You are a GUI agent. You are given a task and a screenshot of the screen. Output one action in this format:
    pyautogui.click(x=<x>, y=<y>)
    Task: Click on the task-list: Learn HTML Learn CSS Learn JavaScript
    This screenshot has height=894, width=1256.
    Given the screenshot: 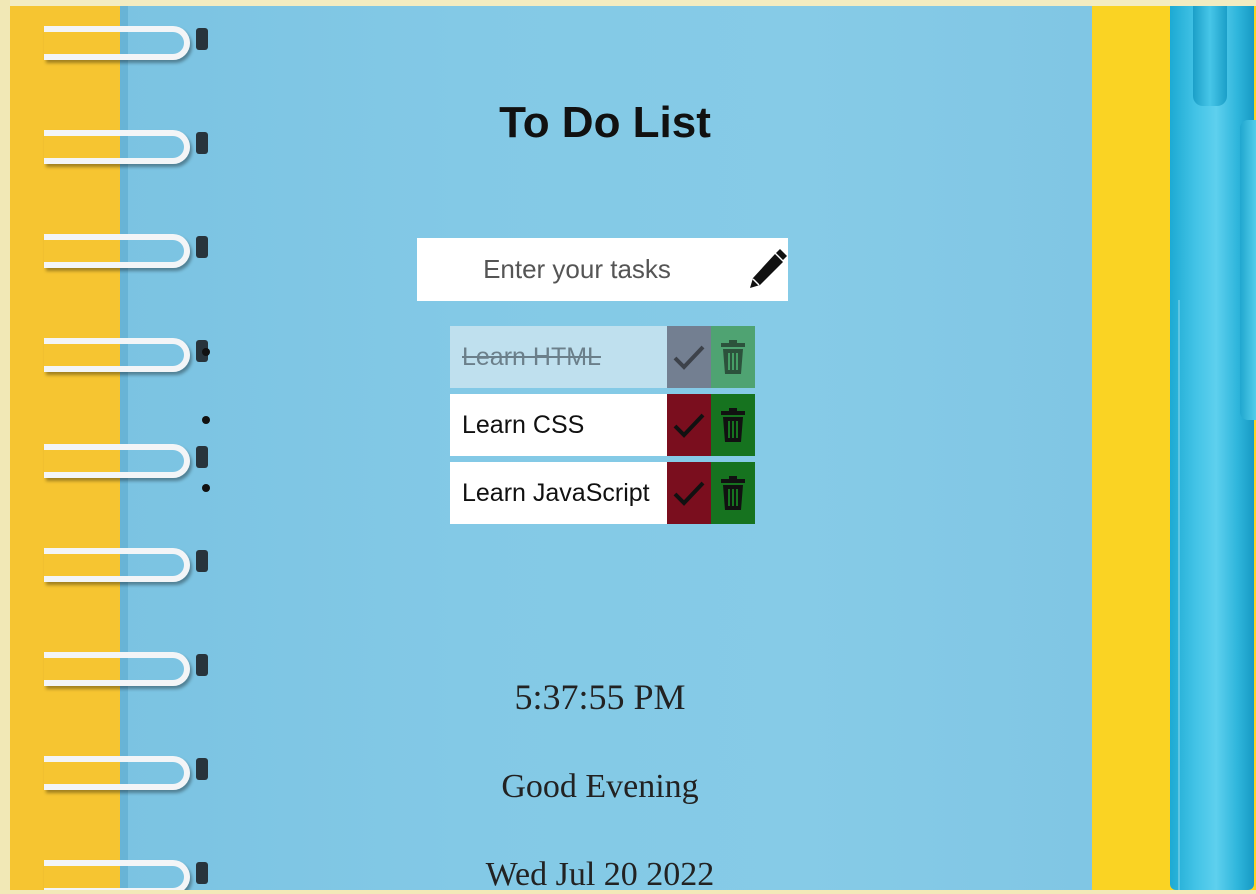 What is the action you would take?
    pyautogui.click(x=478, y=428)
    